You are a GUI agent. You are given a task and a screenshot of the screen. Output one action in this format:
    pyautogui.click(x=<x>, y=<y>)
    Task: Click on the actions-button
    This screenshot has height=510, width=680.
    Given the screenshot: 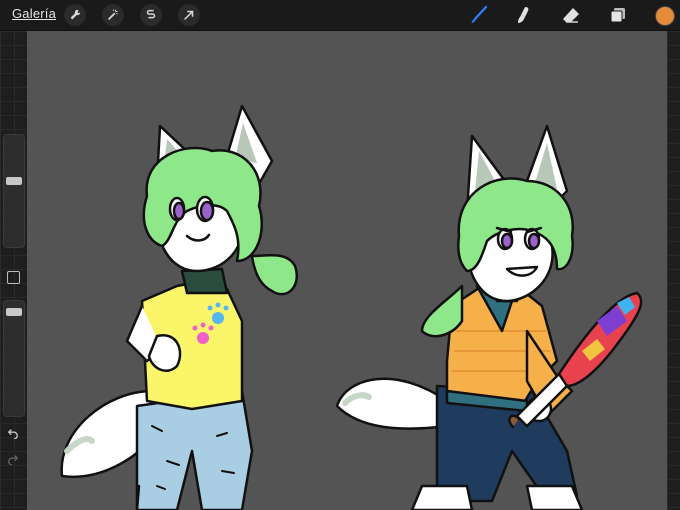 What is the action you would take?
    pyautogui.click(x=75, y=15)
    